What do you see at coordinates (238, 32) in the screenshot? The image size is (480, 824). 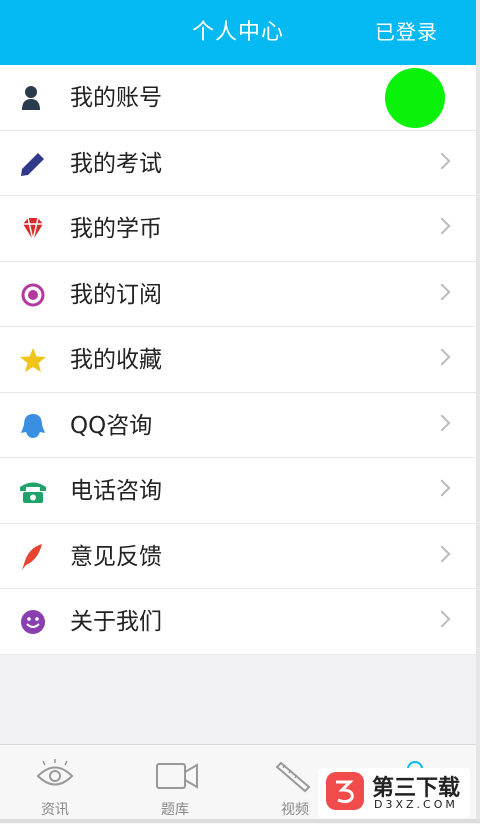 I see `header-bar: 个人中心 已登录` at bounding box center [238, 32].